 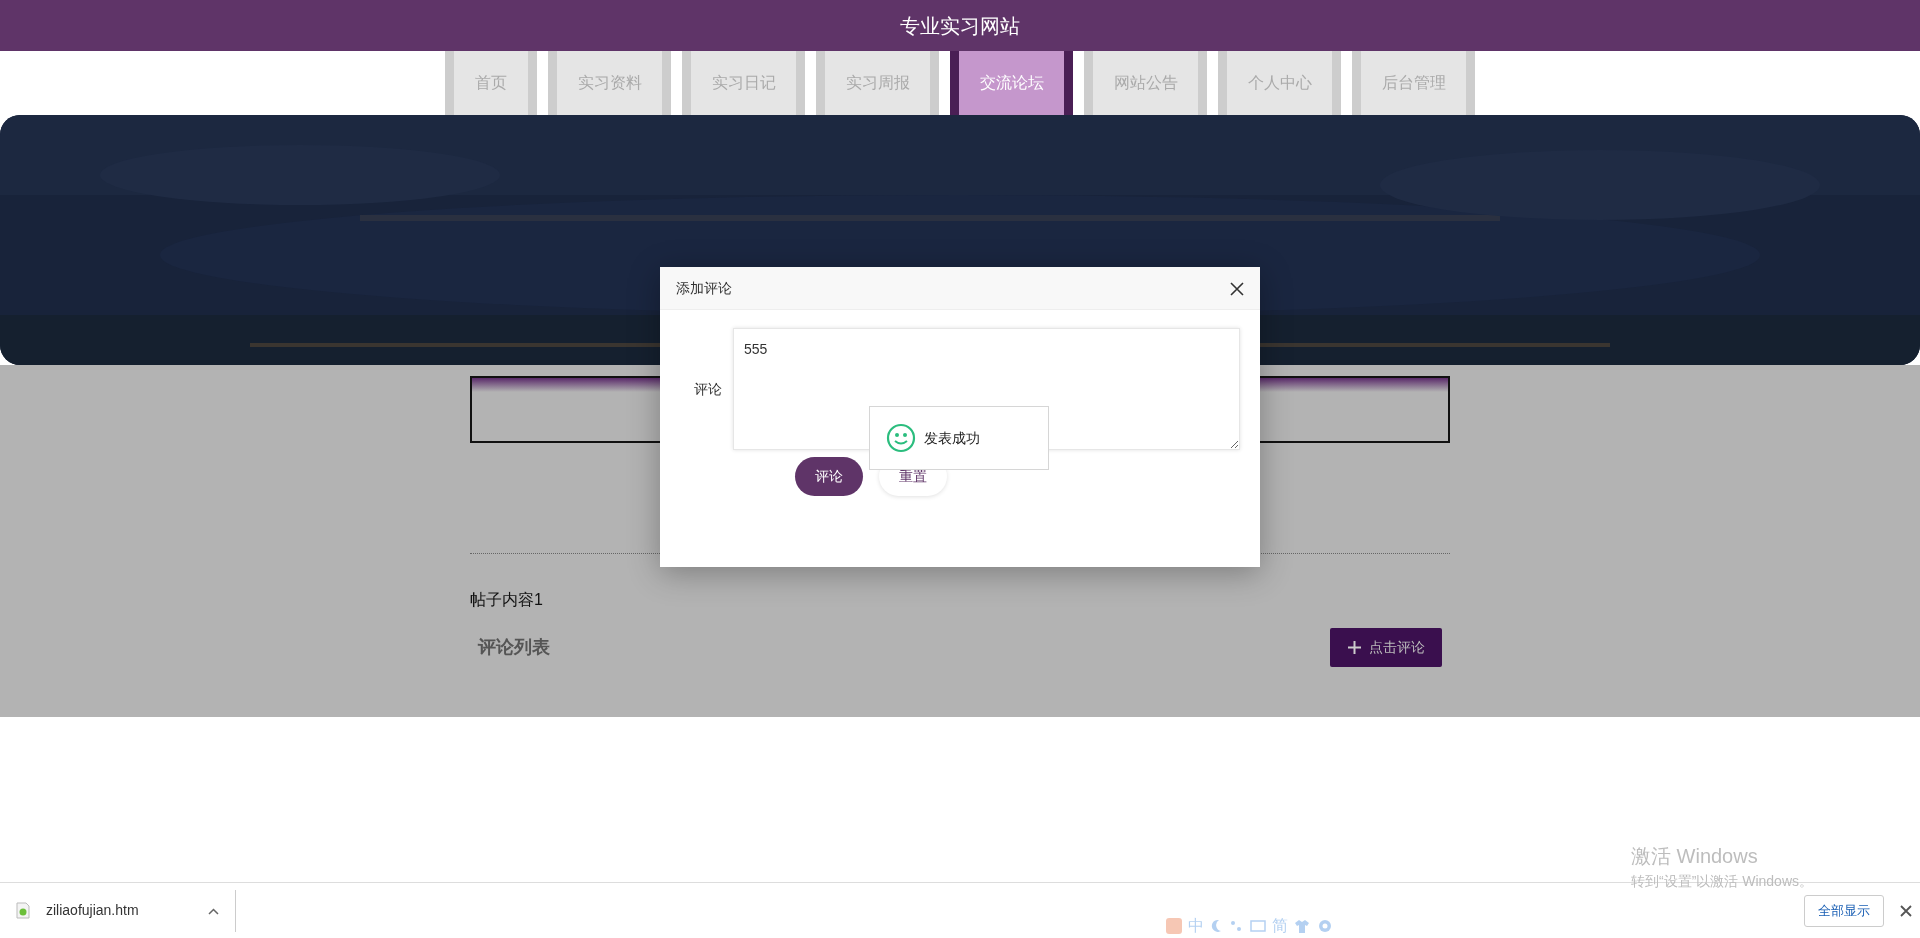 I want to click on nav-tab: 实习资料, so click(x=609, y=83).